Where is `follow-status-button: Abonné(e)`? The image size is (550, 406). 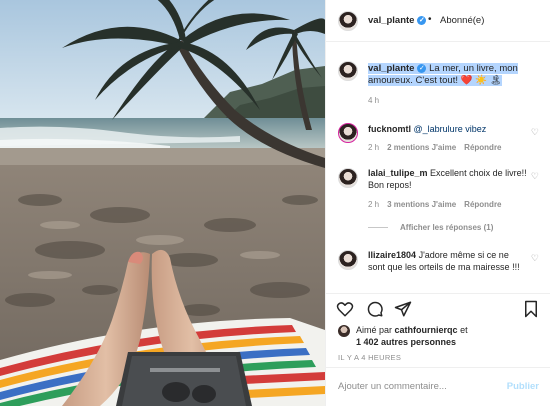
follow-status-button: Abonné(e) is located at coordinates (462, 20).